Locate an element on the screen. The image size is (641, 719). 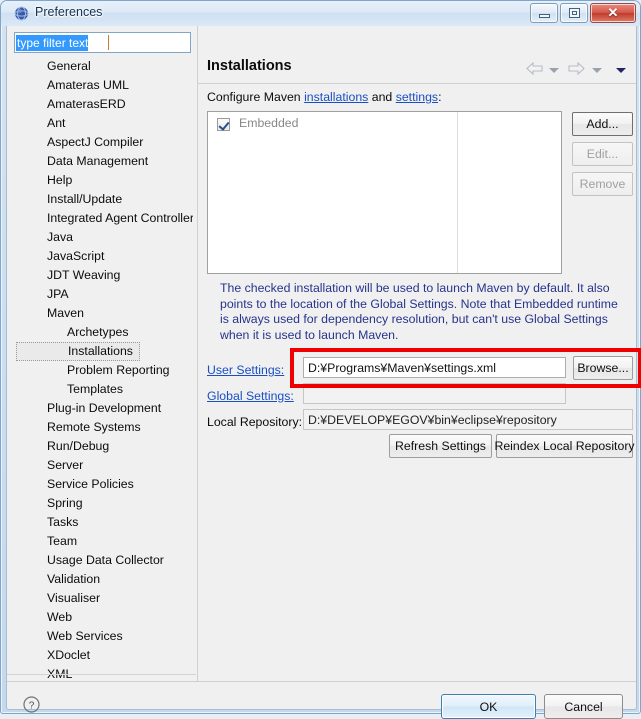
sidebar-item-label: JavaScript is located at coordinates (76, 256).